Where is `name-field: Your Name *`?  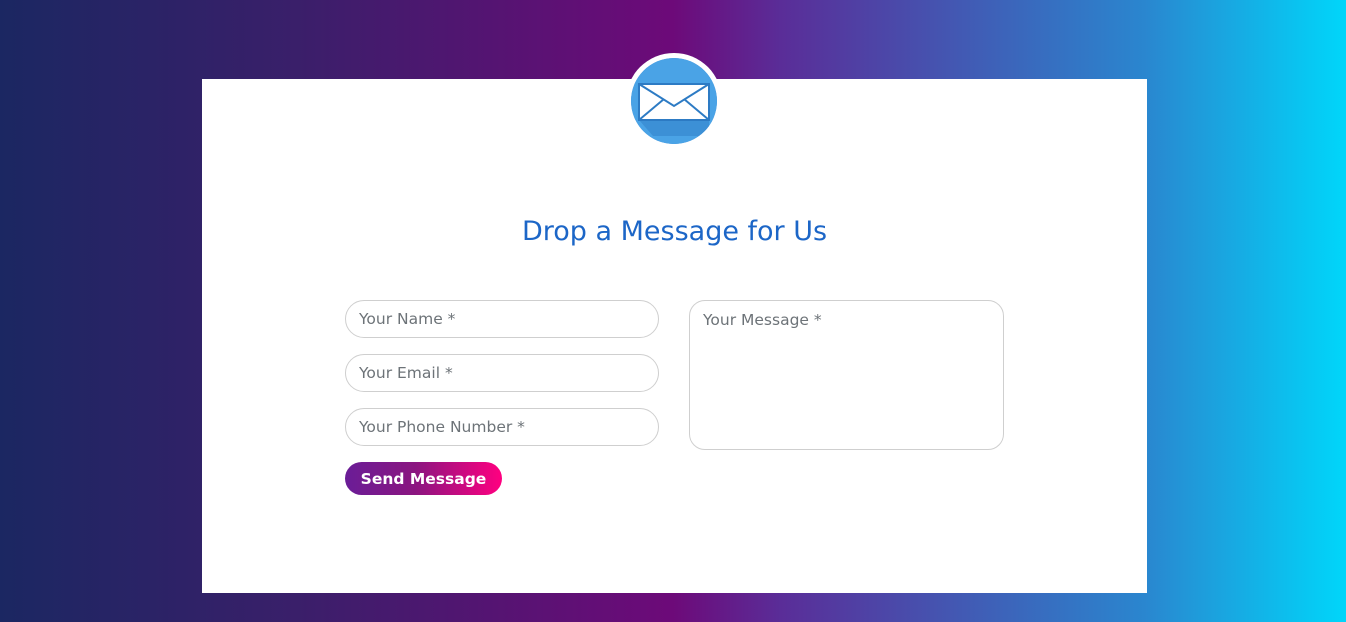 name-field: Your Name * is located at coordinates (502, 319).